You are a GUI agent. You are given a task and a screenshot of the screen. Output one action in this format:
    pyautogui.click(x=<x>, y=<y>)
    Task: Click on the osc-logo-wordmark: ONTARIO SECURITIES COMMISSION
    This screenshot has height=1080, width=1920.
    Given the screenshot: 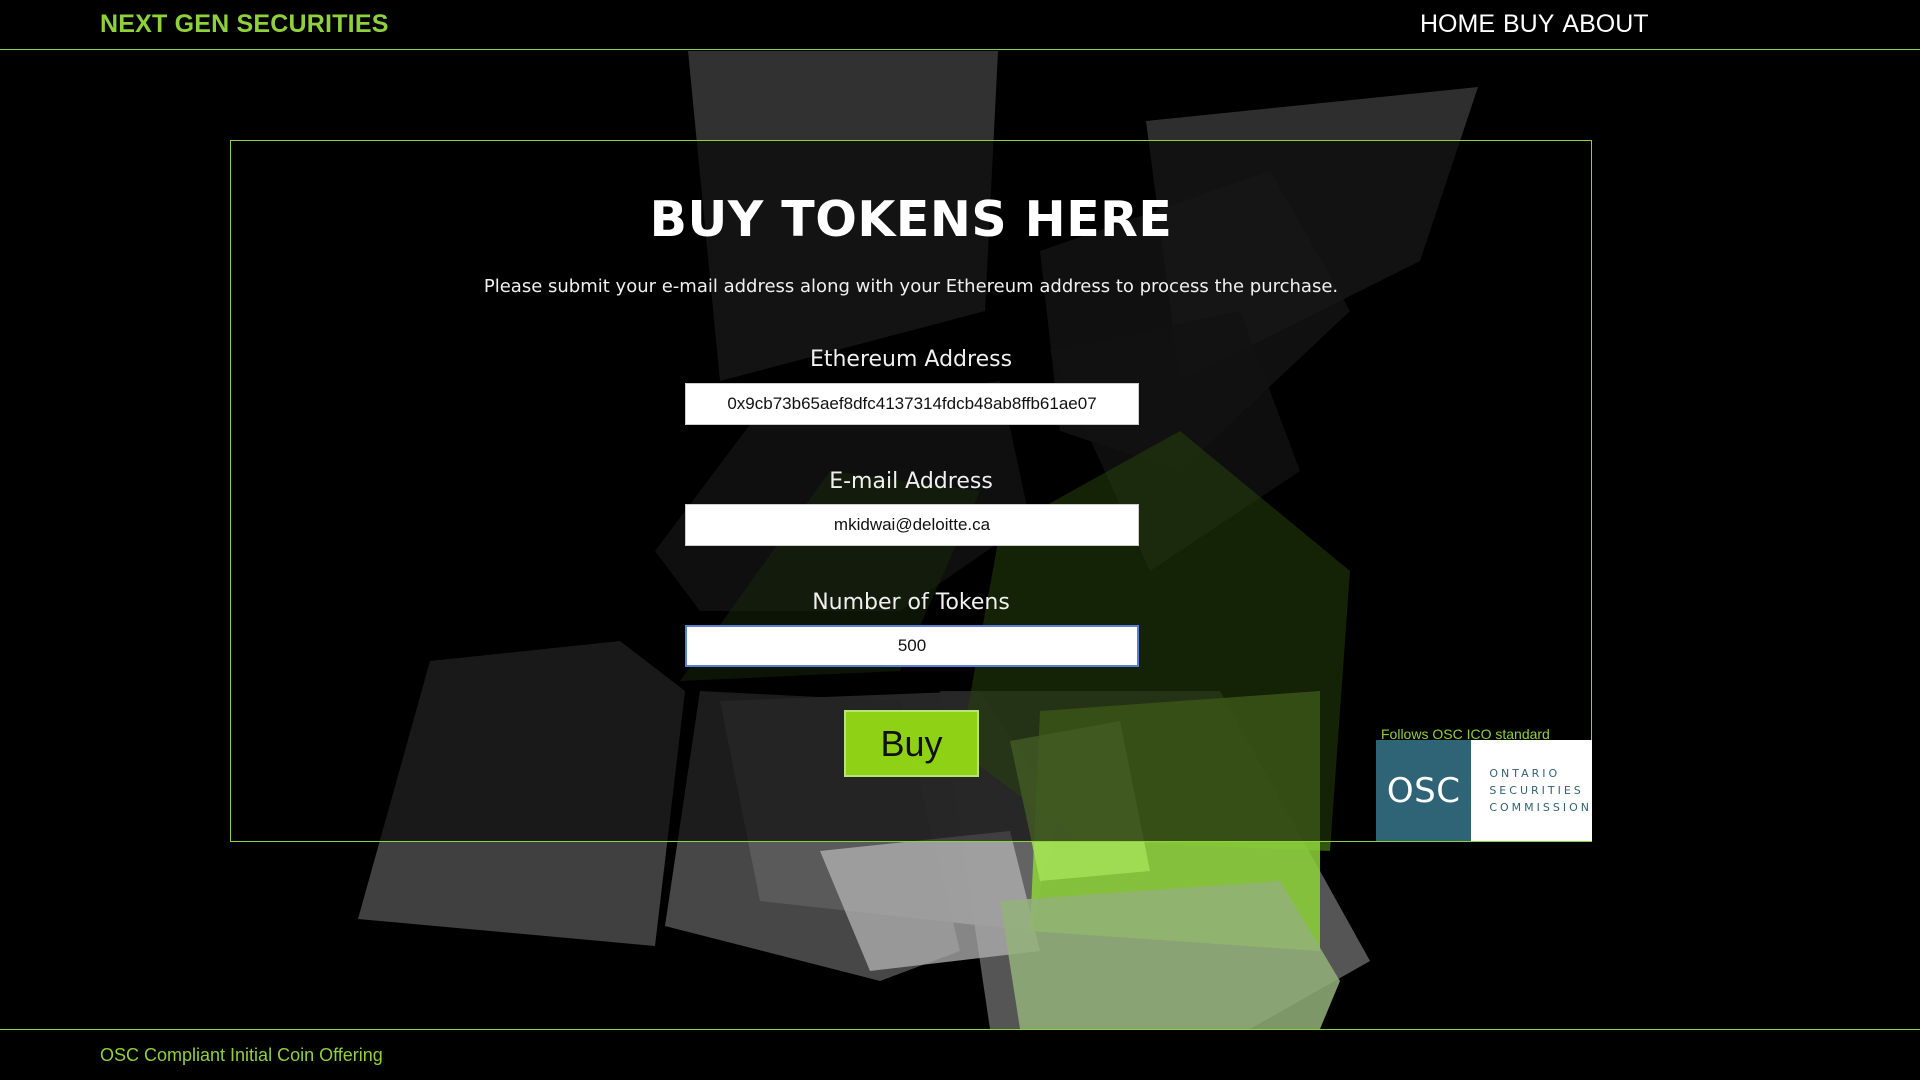 What is the action you would take?
    pyautogui.click(x=1531, y=790)
    